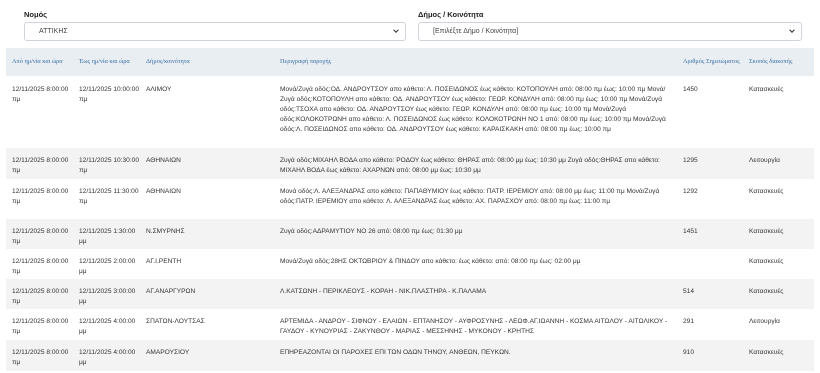  I want to click on dimos-select: [Επιλέξτε Δήμο / Κοινότητα], so click(610, 31).